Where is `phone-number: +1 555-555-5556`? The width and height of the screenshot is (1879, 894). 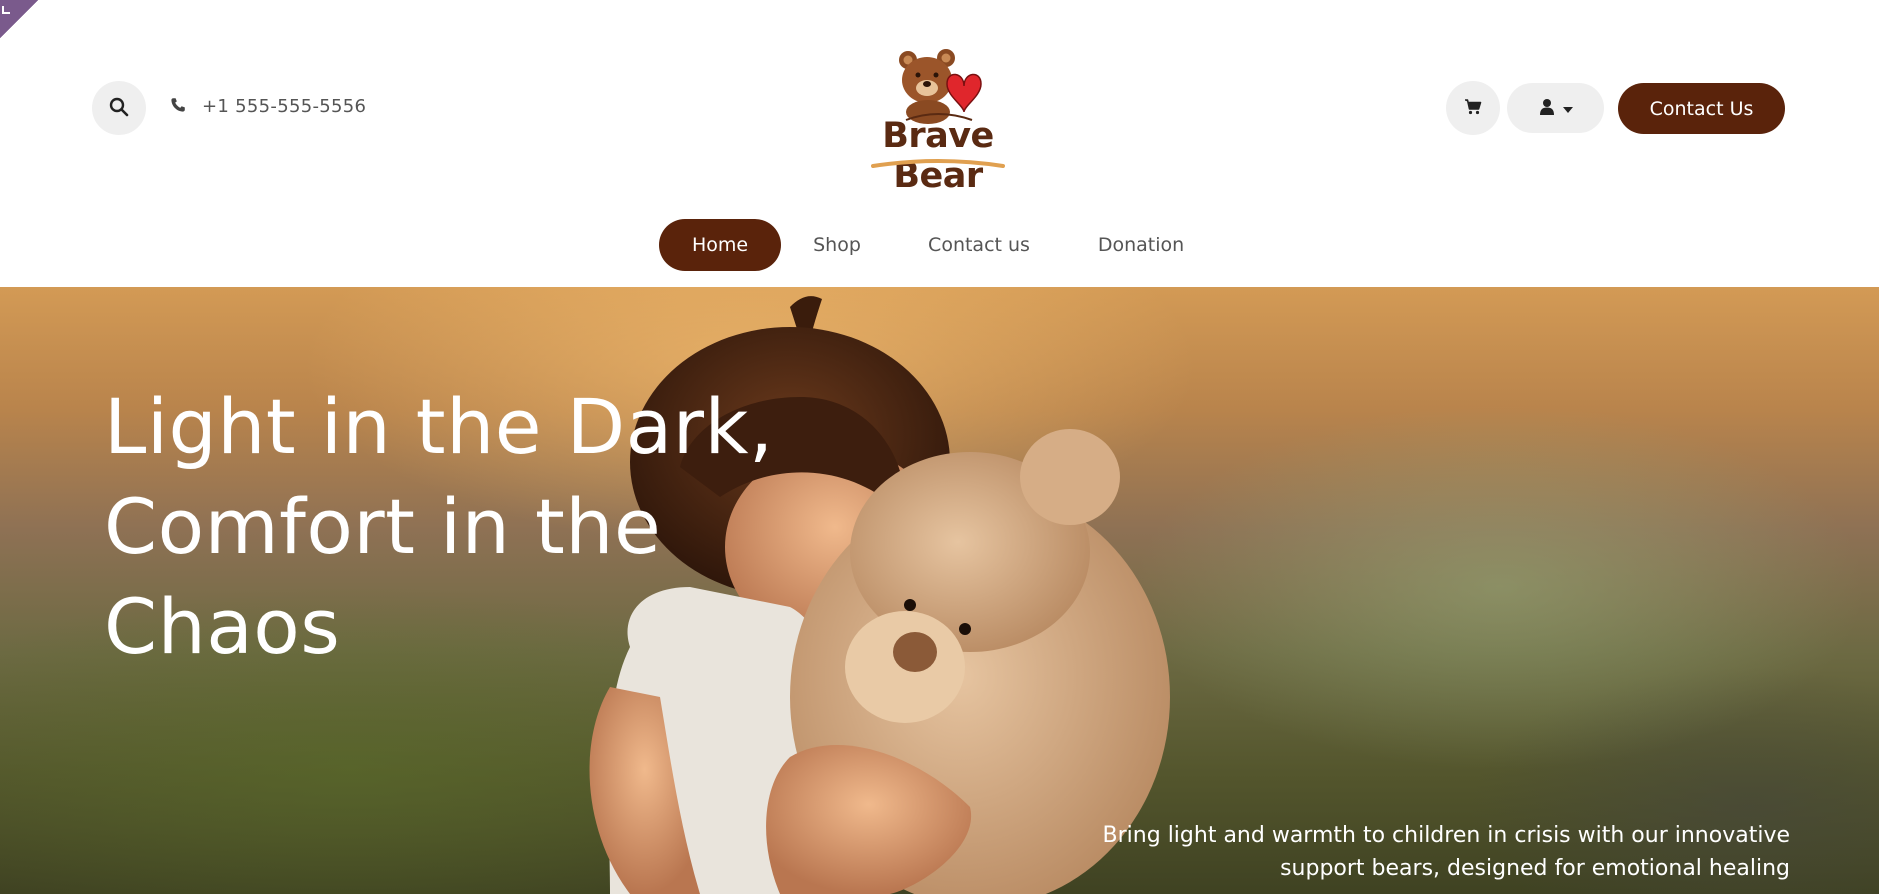
phone-number: +1 555-555-5556 is located at coordinates (284, 106).